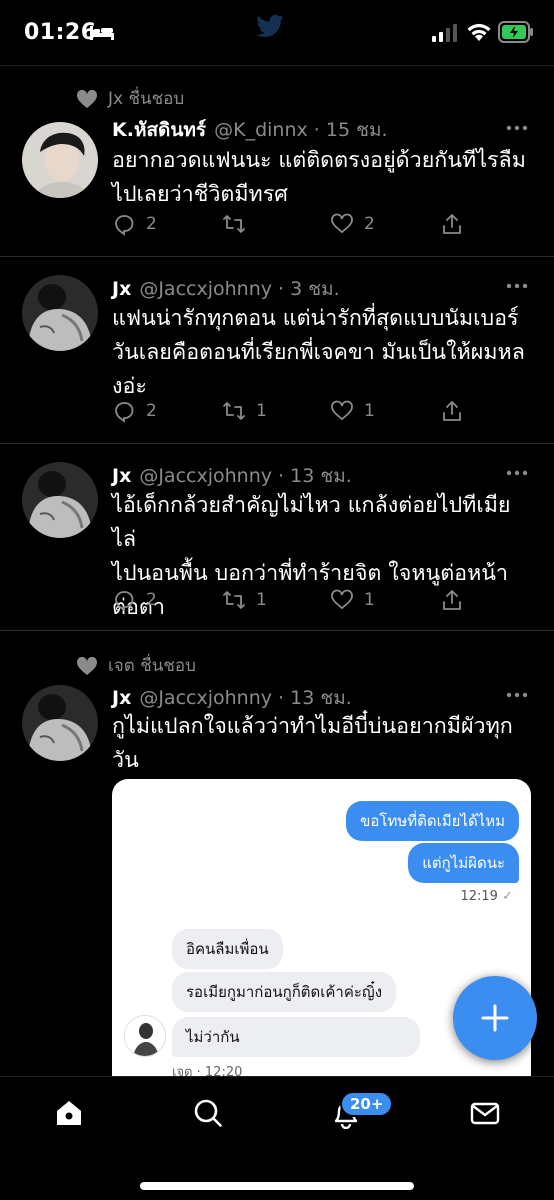 This screenshot has width=554, height=1200. Describe the element at coordinates (463, 863) in the screenshot. I see `chat-bubble-outgoing: แต่กูไม่ผิดนะ` at that location.